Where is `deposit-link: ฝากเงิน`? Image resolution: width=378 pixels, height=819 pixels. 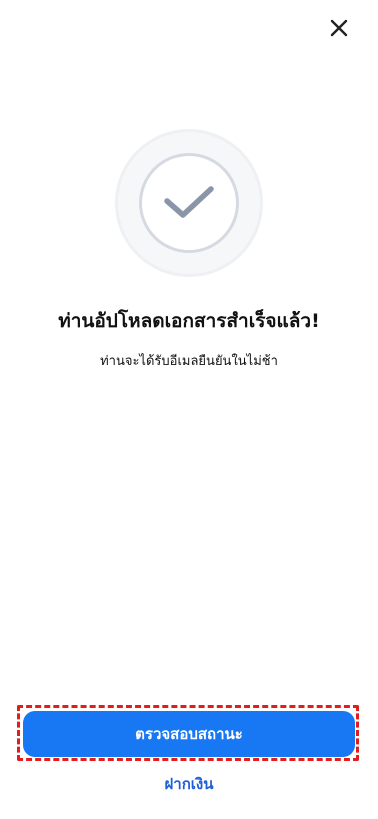
deposit-link: ฝากเงิน is located at coordinates (189, 784).